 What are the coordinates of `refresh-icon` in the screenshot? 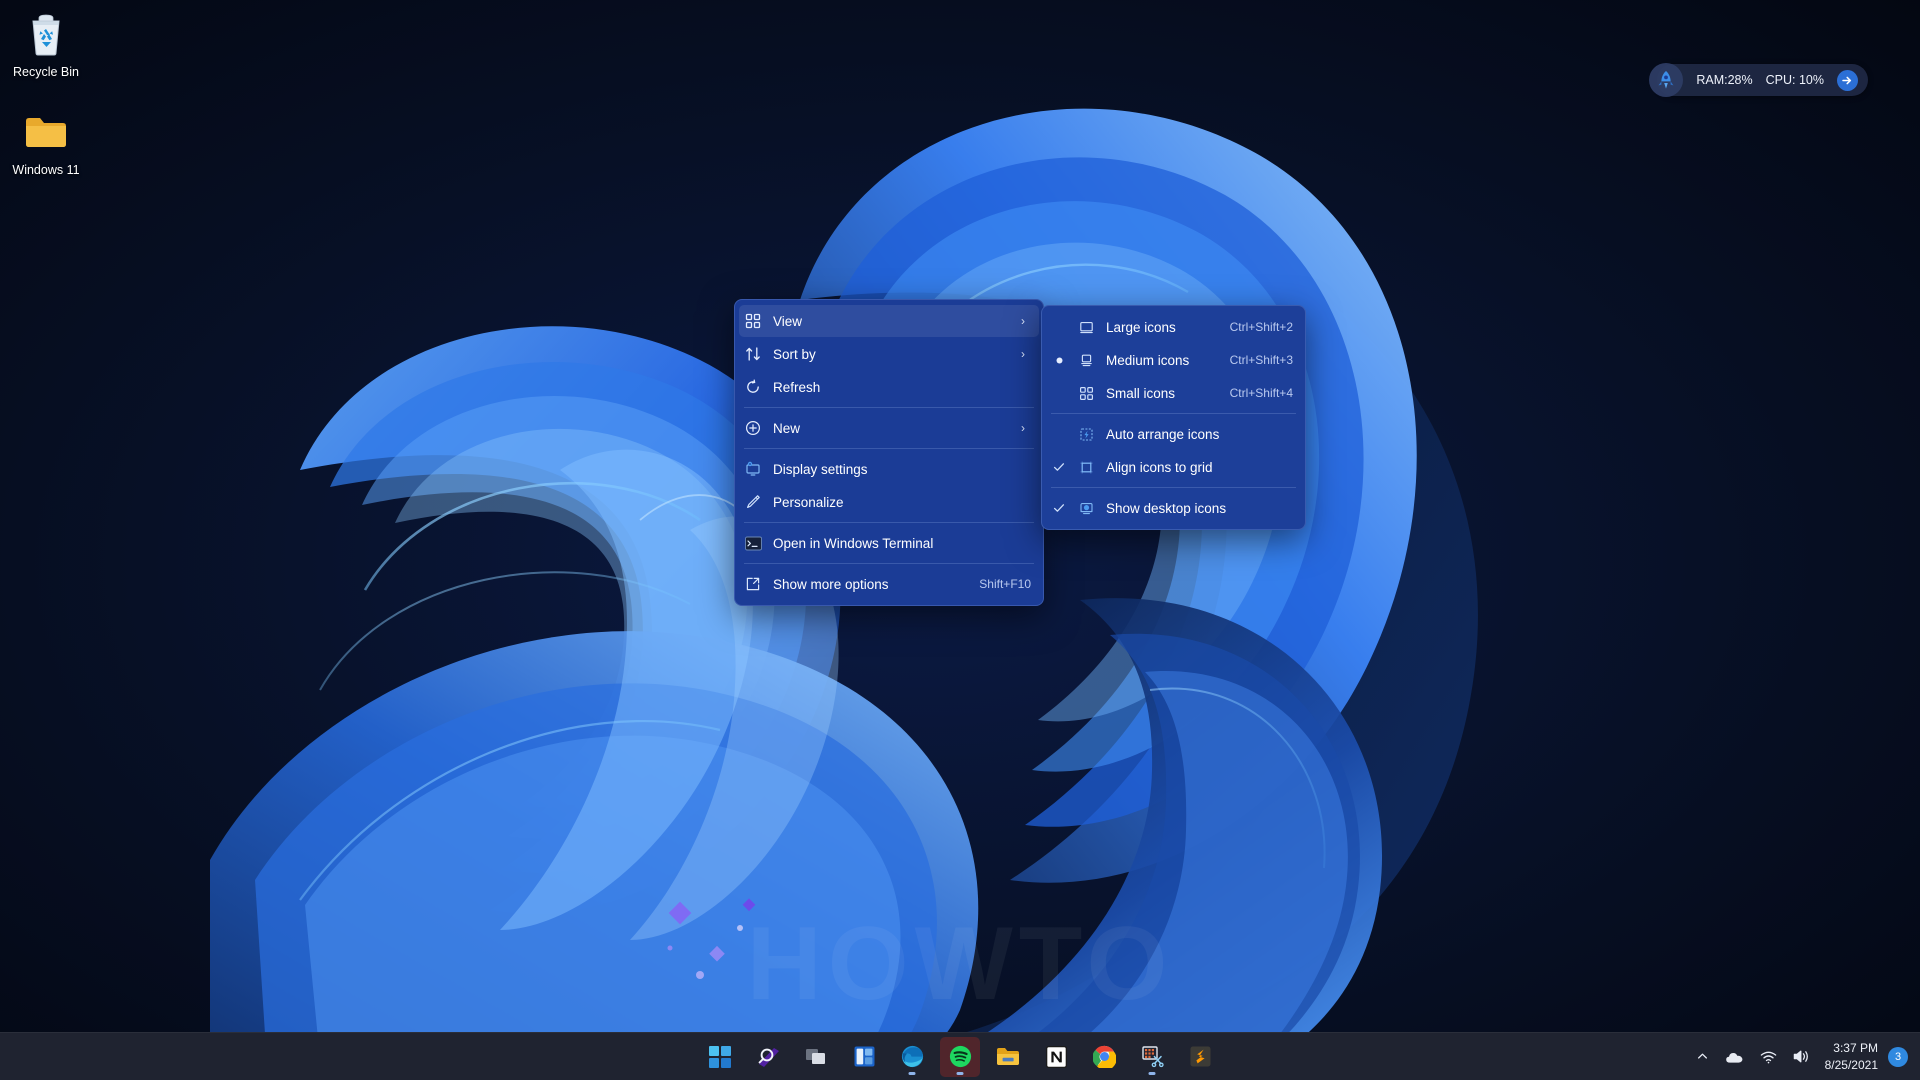 It's located at (753, 387).